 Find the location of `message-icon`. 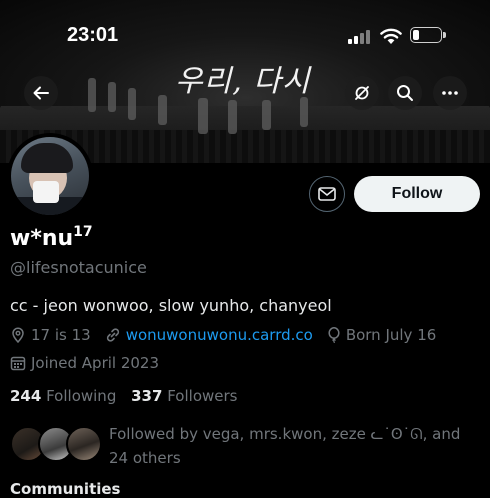

message-icon is located at coordinates (327, 194).